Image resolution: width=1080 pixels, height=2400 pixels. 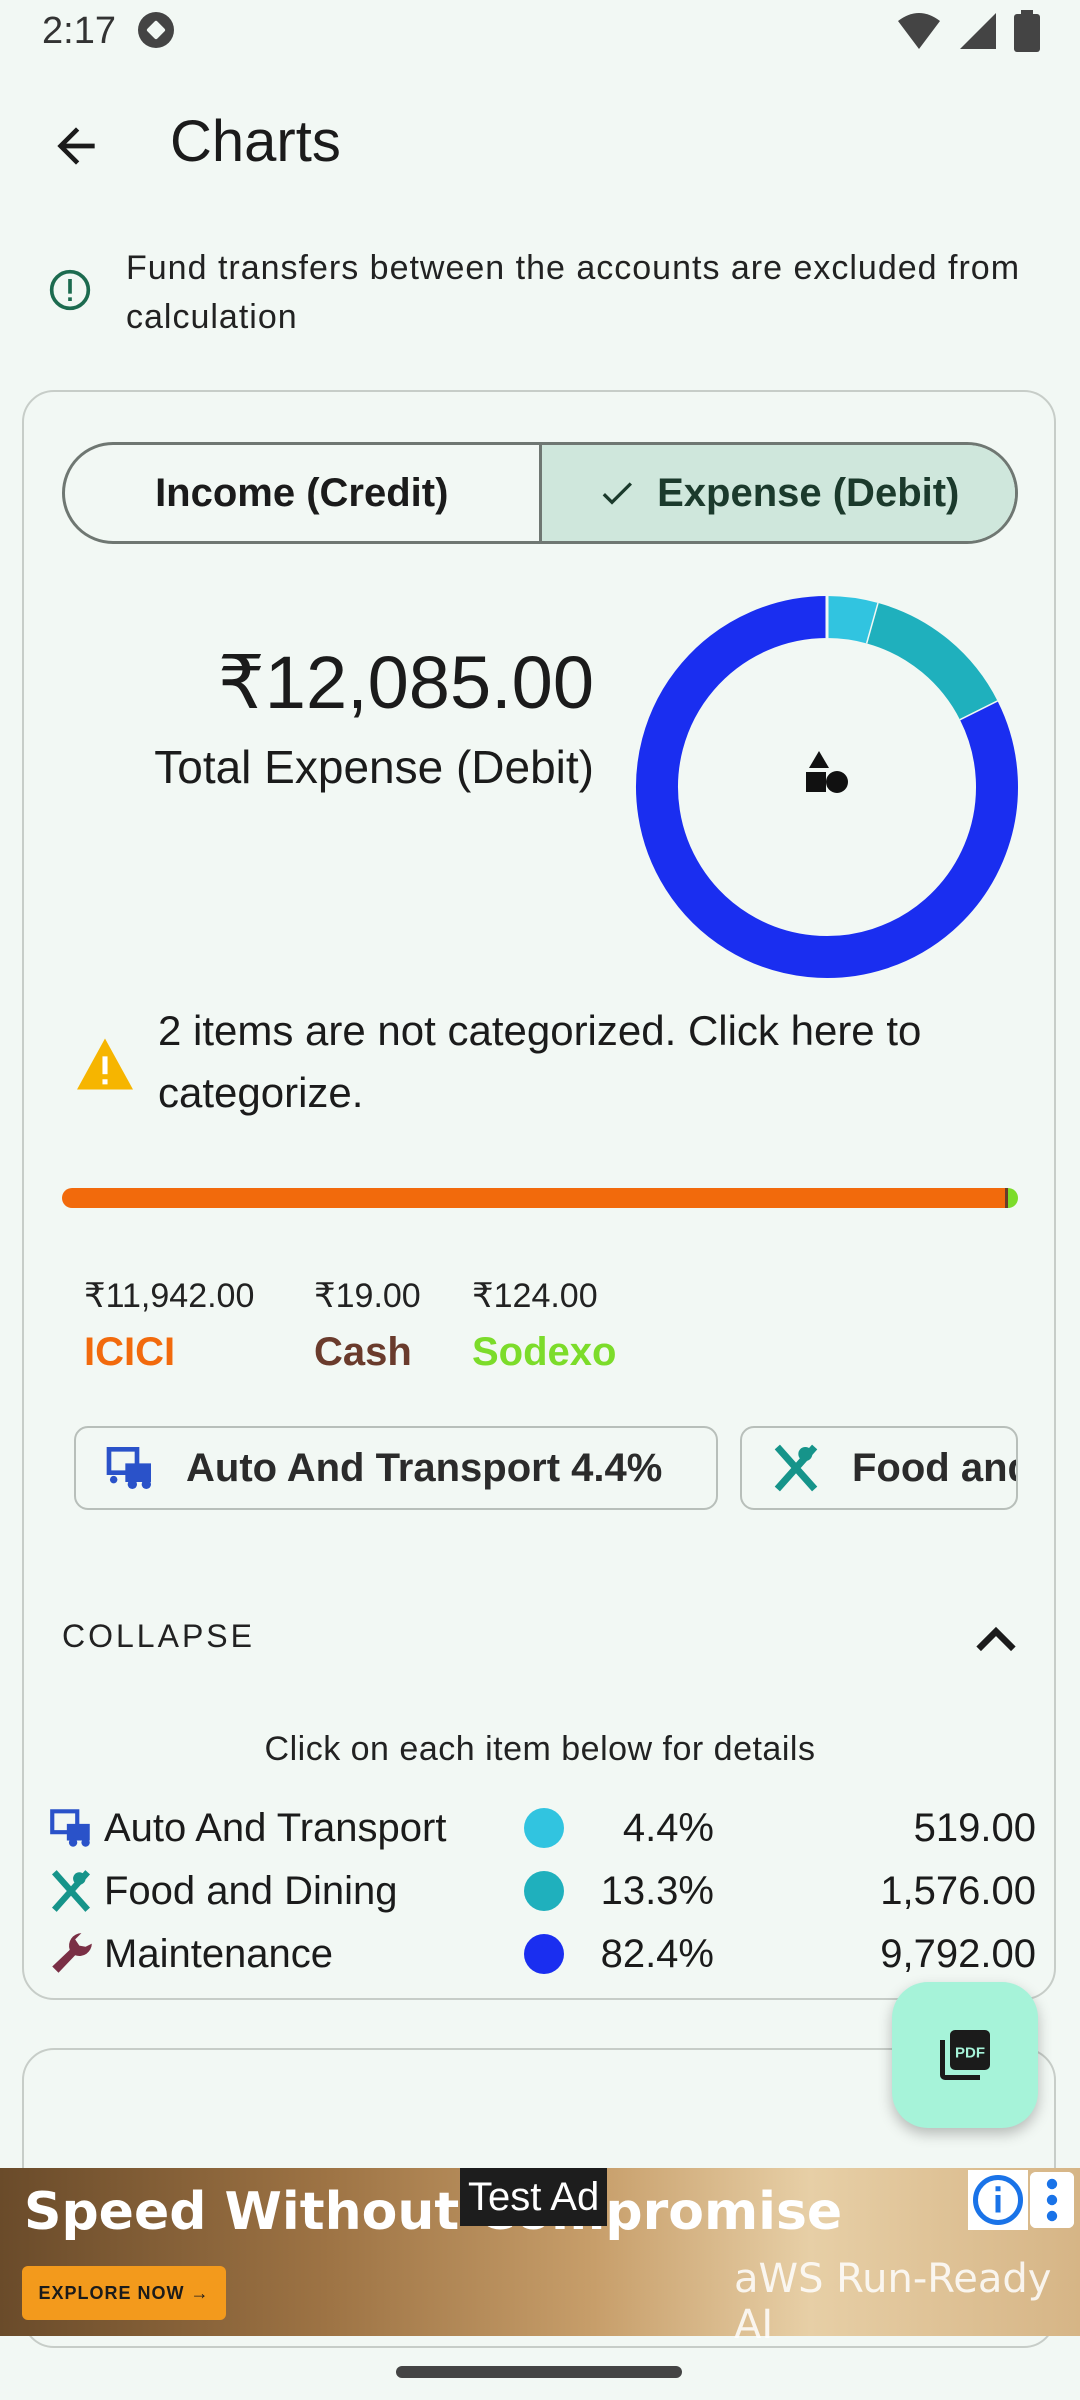 I want to click on back-arrow-icon, so click(x=76, y=146).